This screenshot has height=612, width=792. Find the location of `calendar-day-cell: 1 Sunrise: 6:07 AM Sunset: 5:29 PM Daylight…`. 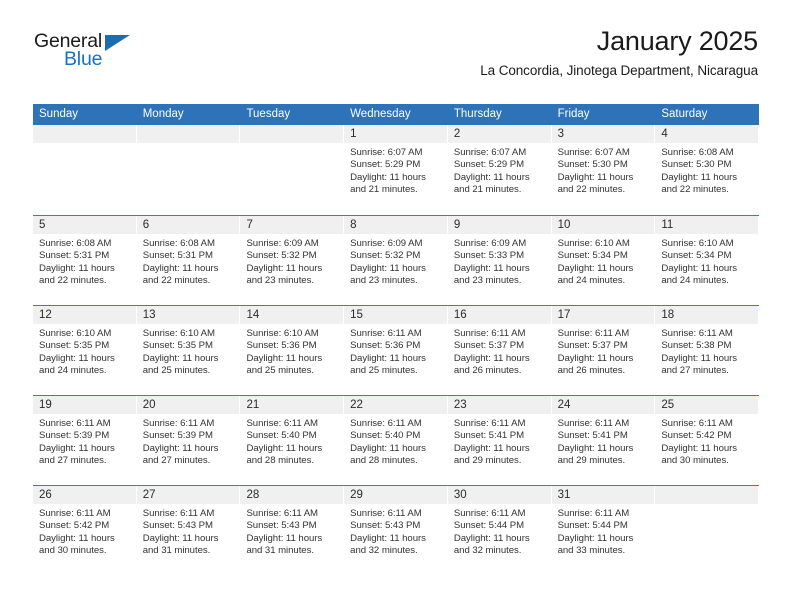

calendar-day-cell: 1 Sunrise: 6:07 AM Sunset: 5:29 PM Daylight… is located at coordinates (396, 170).